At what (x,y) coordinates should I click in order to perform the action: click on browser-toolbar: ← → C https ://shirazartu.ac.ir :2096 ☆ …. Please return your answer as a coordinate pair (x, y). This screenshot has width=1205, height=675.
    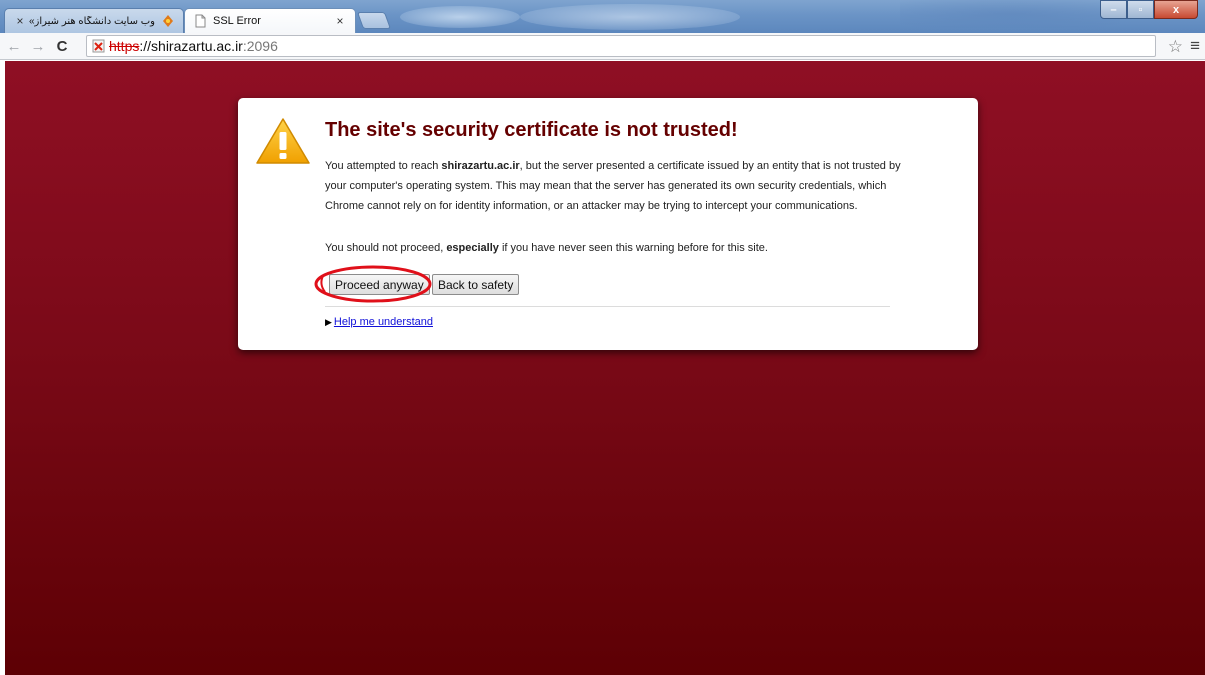
    Looking at the image, I should click on (602, 46).